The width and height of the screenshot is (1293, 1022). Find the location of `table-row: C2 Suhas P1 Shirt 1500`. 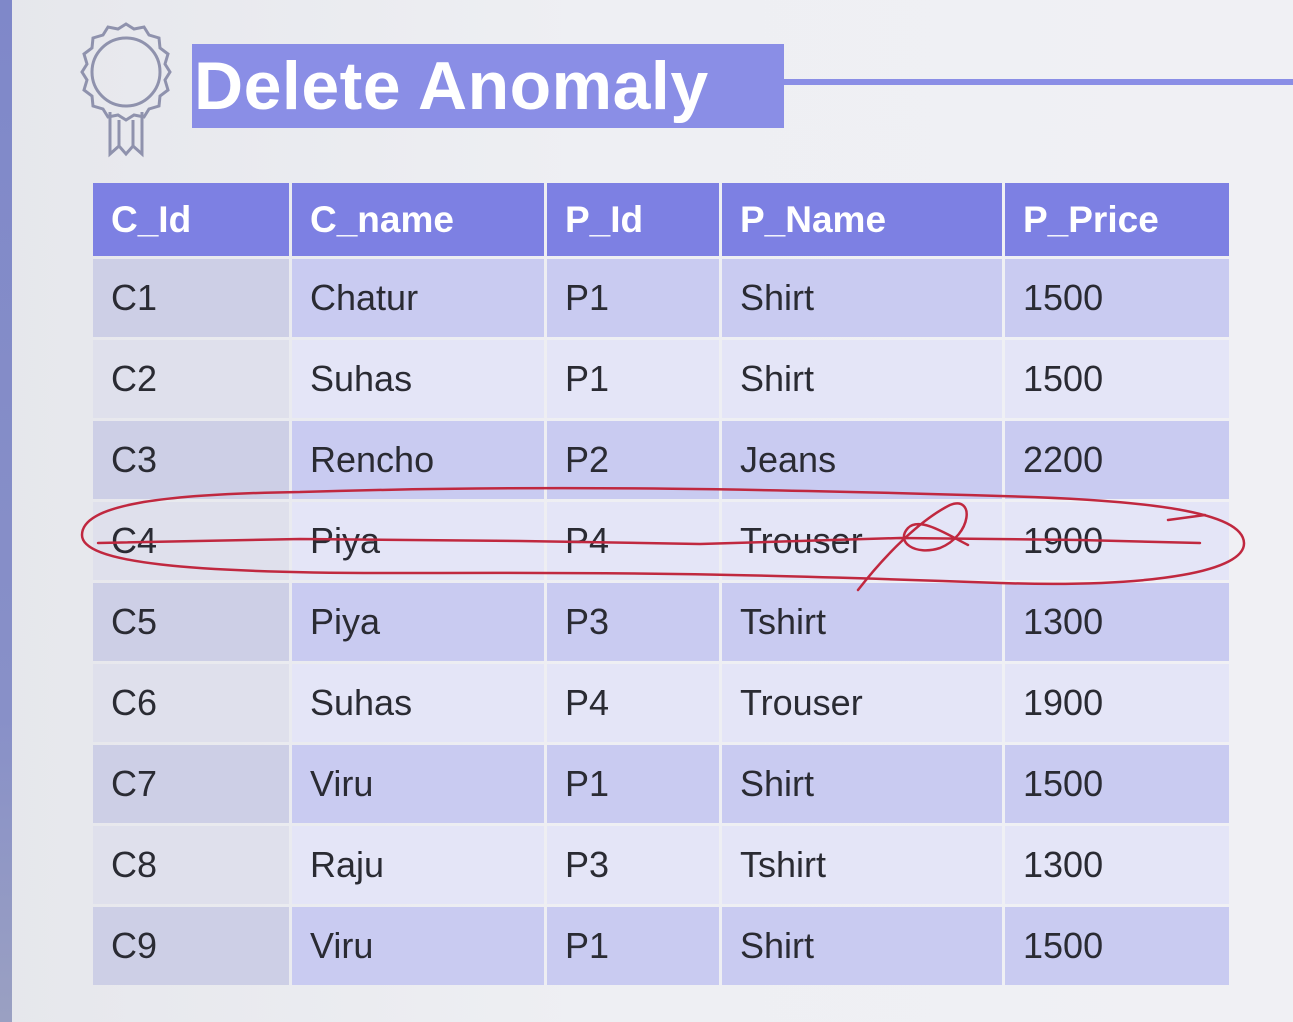

table-row: C2 Suhas P1 Shirt 1500 is located at coordinates (661, 379).